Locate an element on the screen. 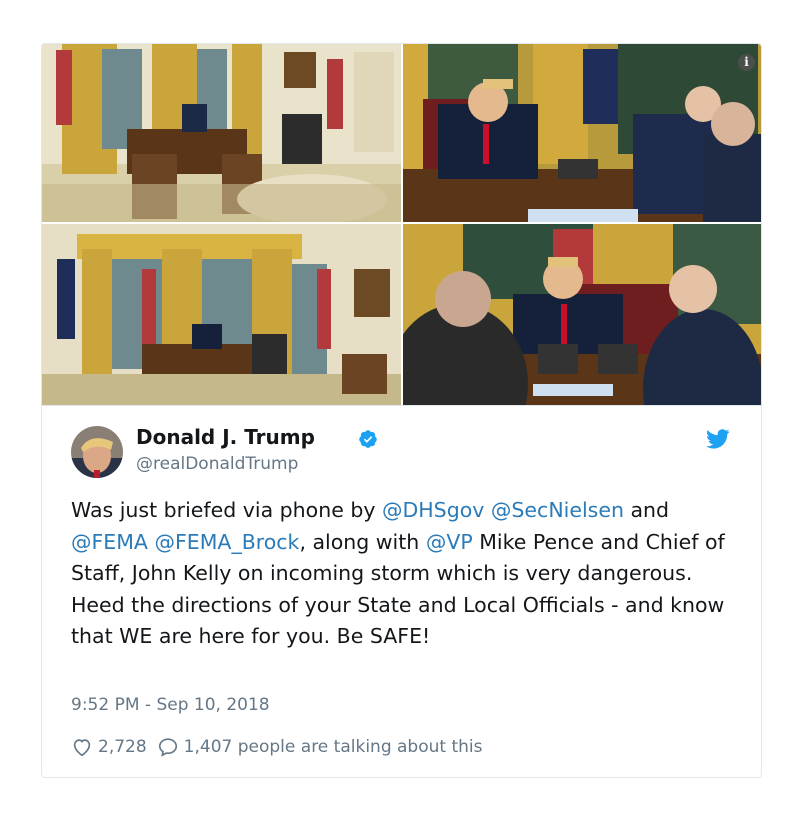 Image resolution: width=799 pixels, height=815 pixels. divider is located at coordinates (401, 405).